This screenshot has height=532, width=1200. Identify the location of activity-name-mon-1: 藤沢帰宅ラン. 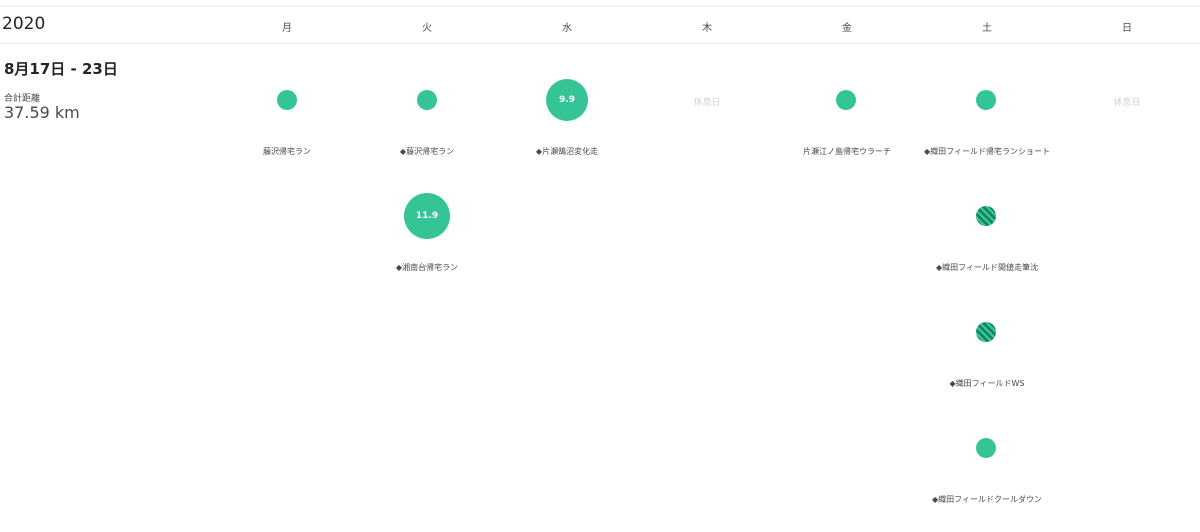
(287, 151).